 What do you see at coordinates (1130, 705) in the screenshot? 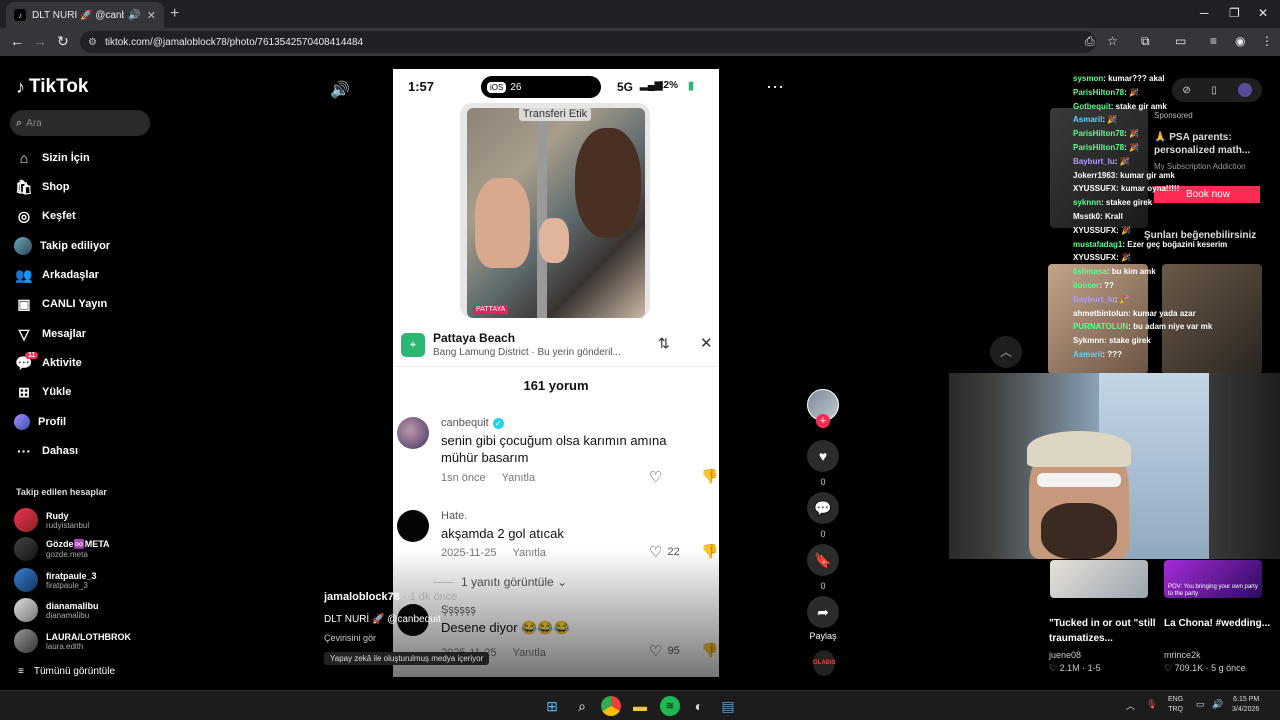
I see `tray-chevron-icon: ︿` at bounding box center [1130, 705].